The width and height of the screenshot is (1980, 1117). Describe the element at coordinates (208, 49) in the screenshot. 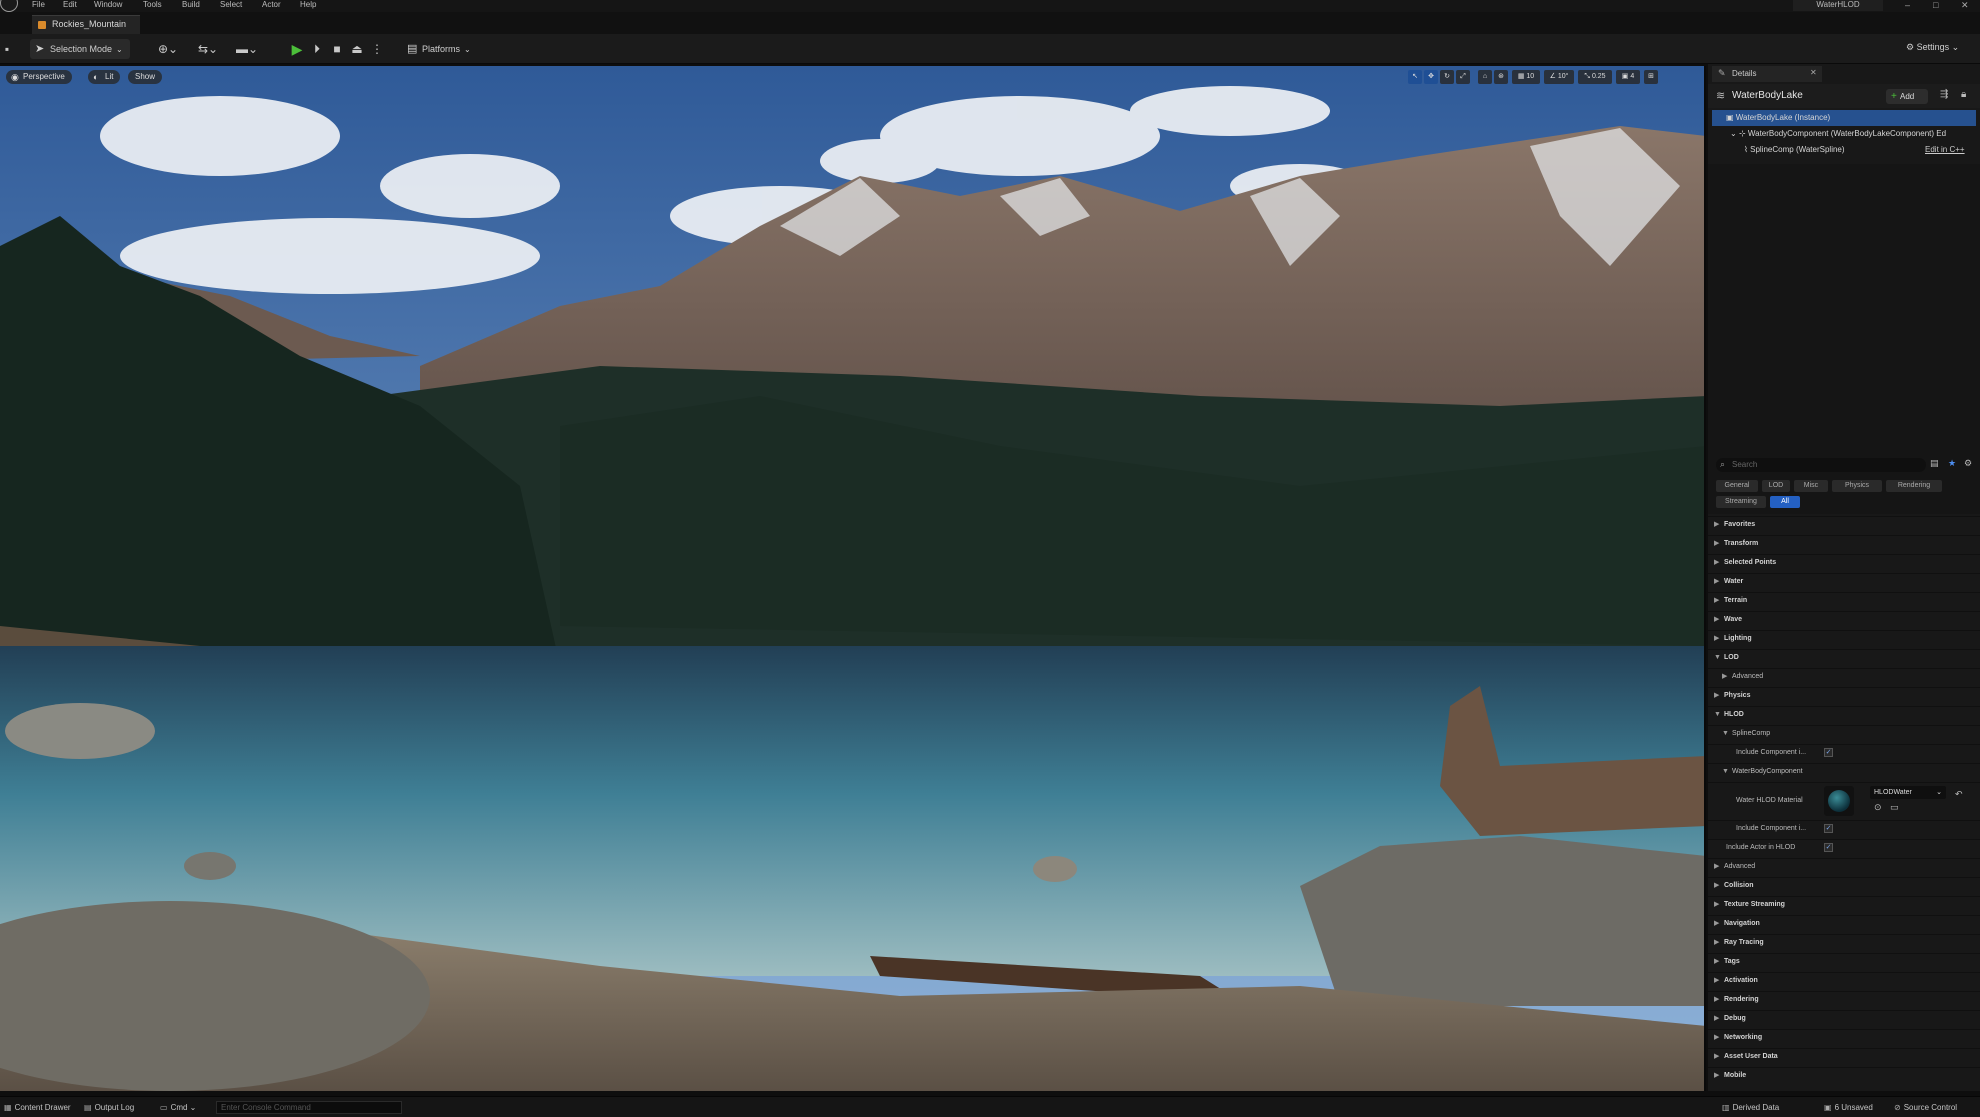

I see `blueprints-icon: ⇆⌄` at that location.